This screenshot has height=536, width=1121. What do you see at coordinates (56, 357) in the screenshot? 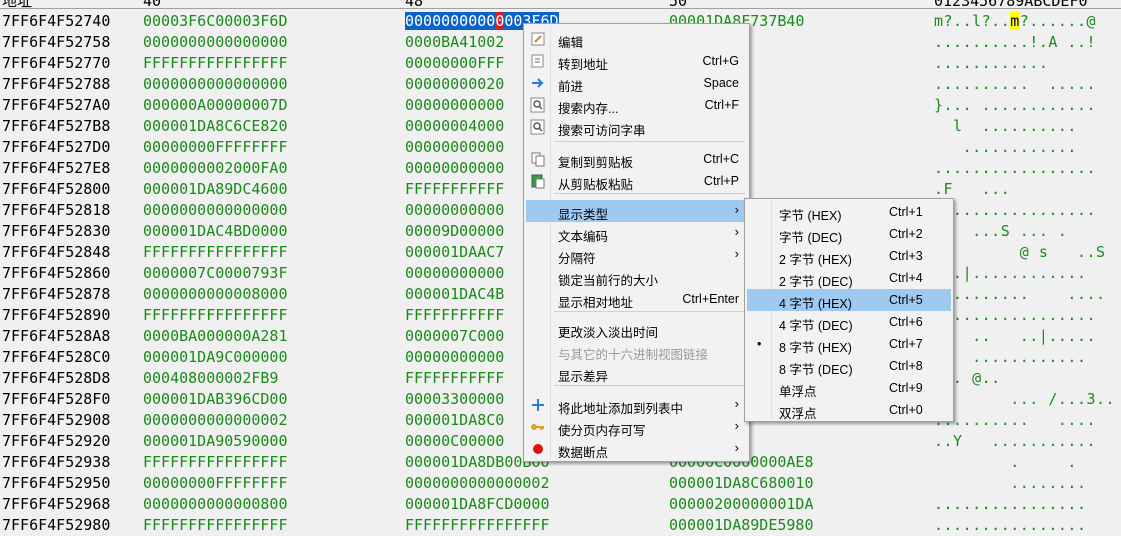
I see `row-address: 7FF6F4F528C0` at bounding box center [56, 357].